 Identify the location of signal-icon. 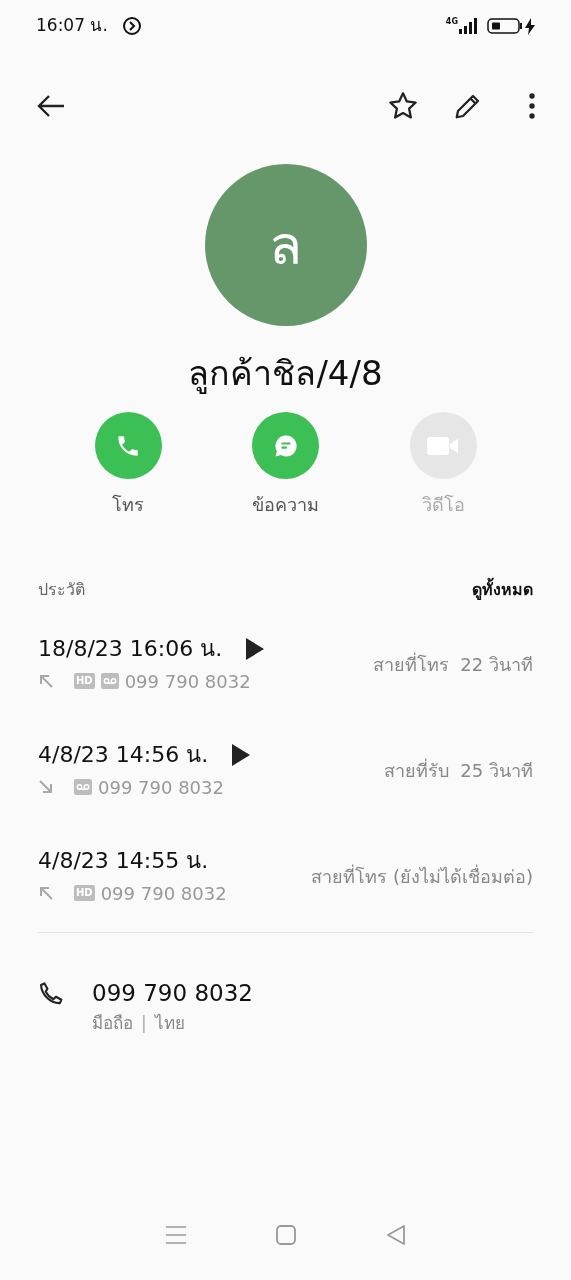
(468, 26).